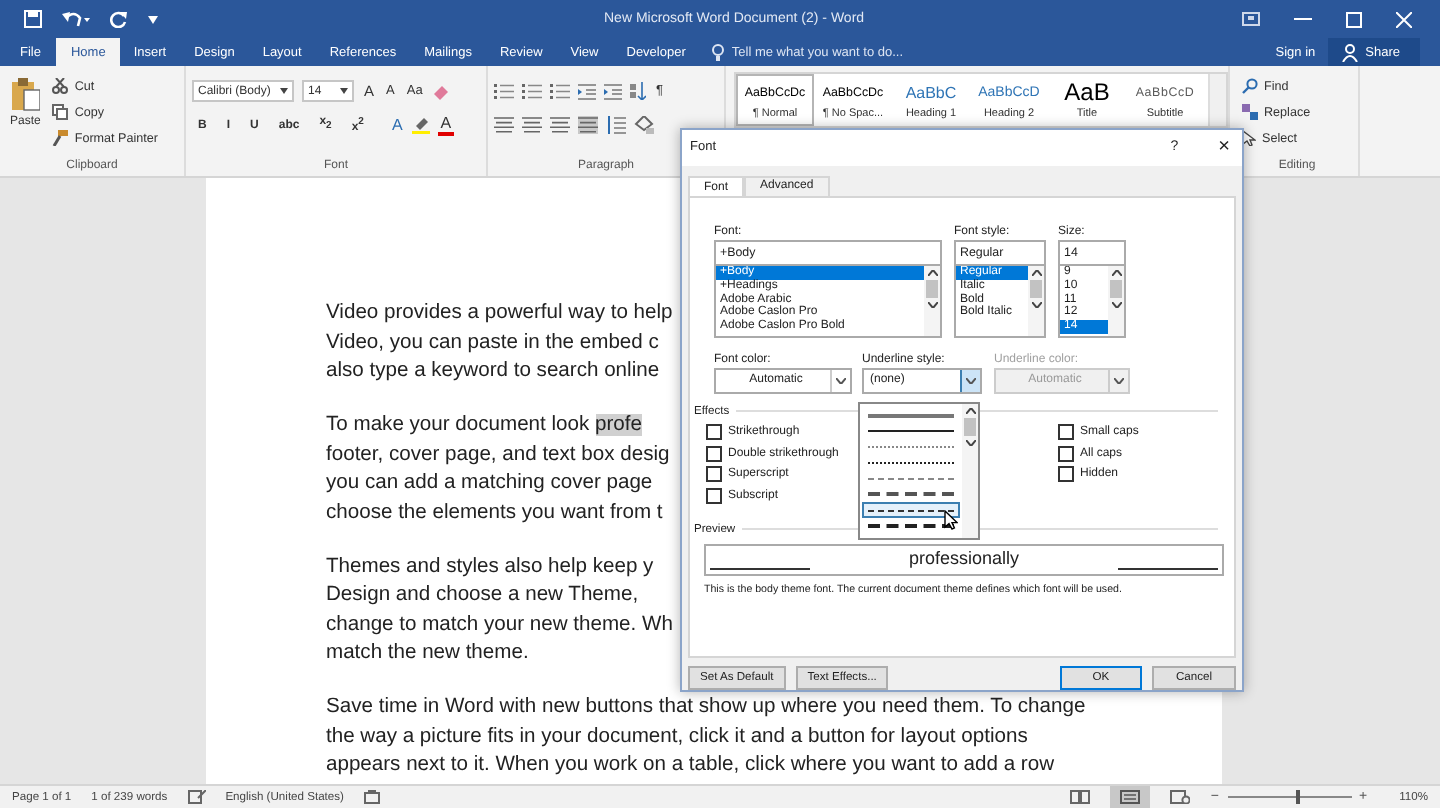 This screenshot has width=1440, height=808. What do you see at coordinates (489, 484) in the screenshot?
I see `document-text: you can add a matching cover page` at bounding box center [489, 484].